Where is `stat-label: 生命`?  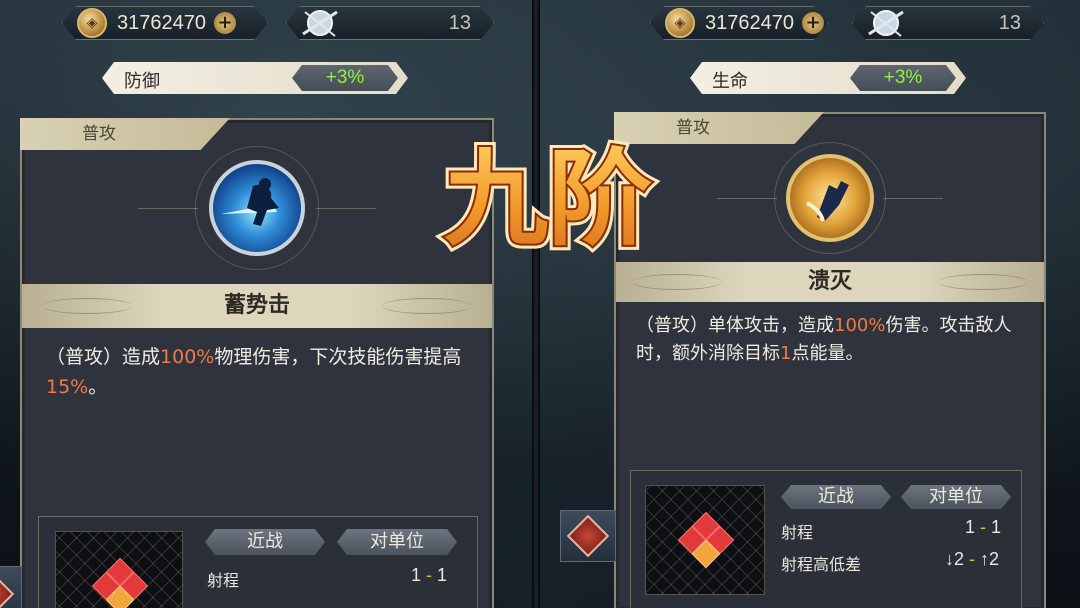
stat-label: 生命 is located at coordinates (730, 81).